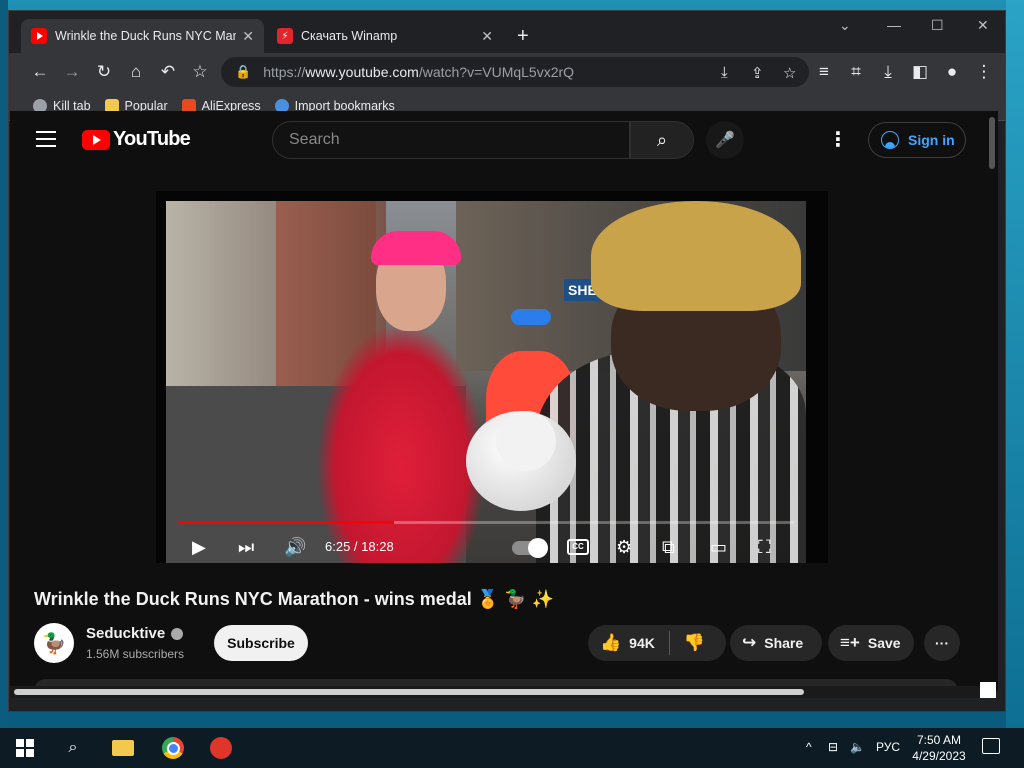  What do you see at coordinates (920, 72) in the screenshot?
I see `side-panel-icon: ◧` at bounding box center [920, 72].